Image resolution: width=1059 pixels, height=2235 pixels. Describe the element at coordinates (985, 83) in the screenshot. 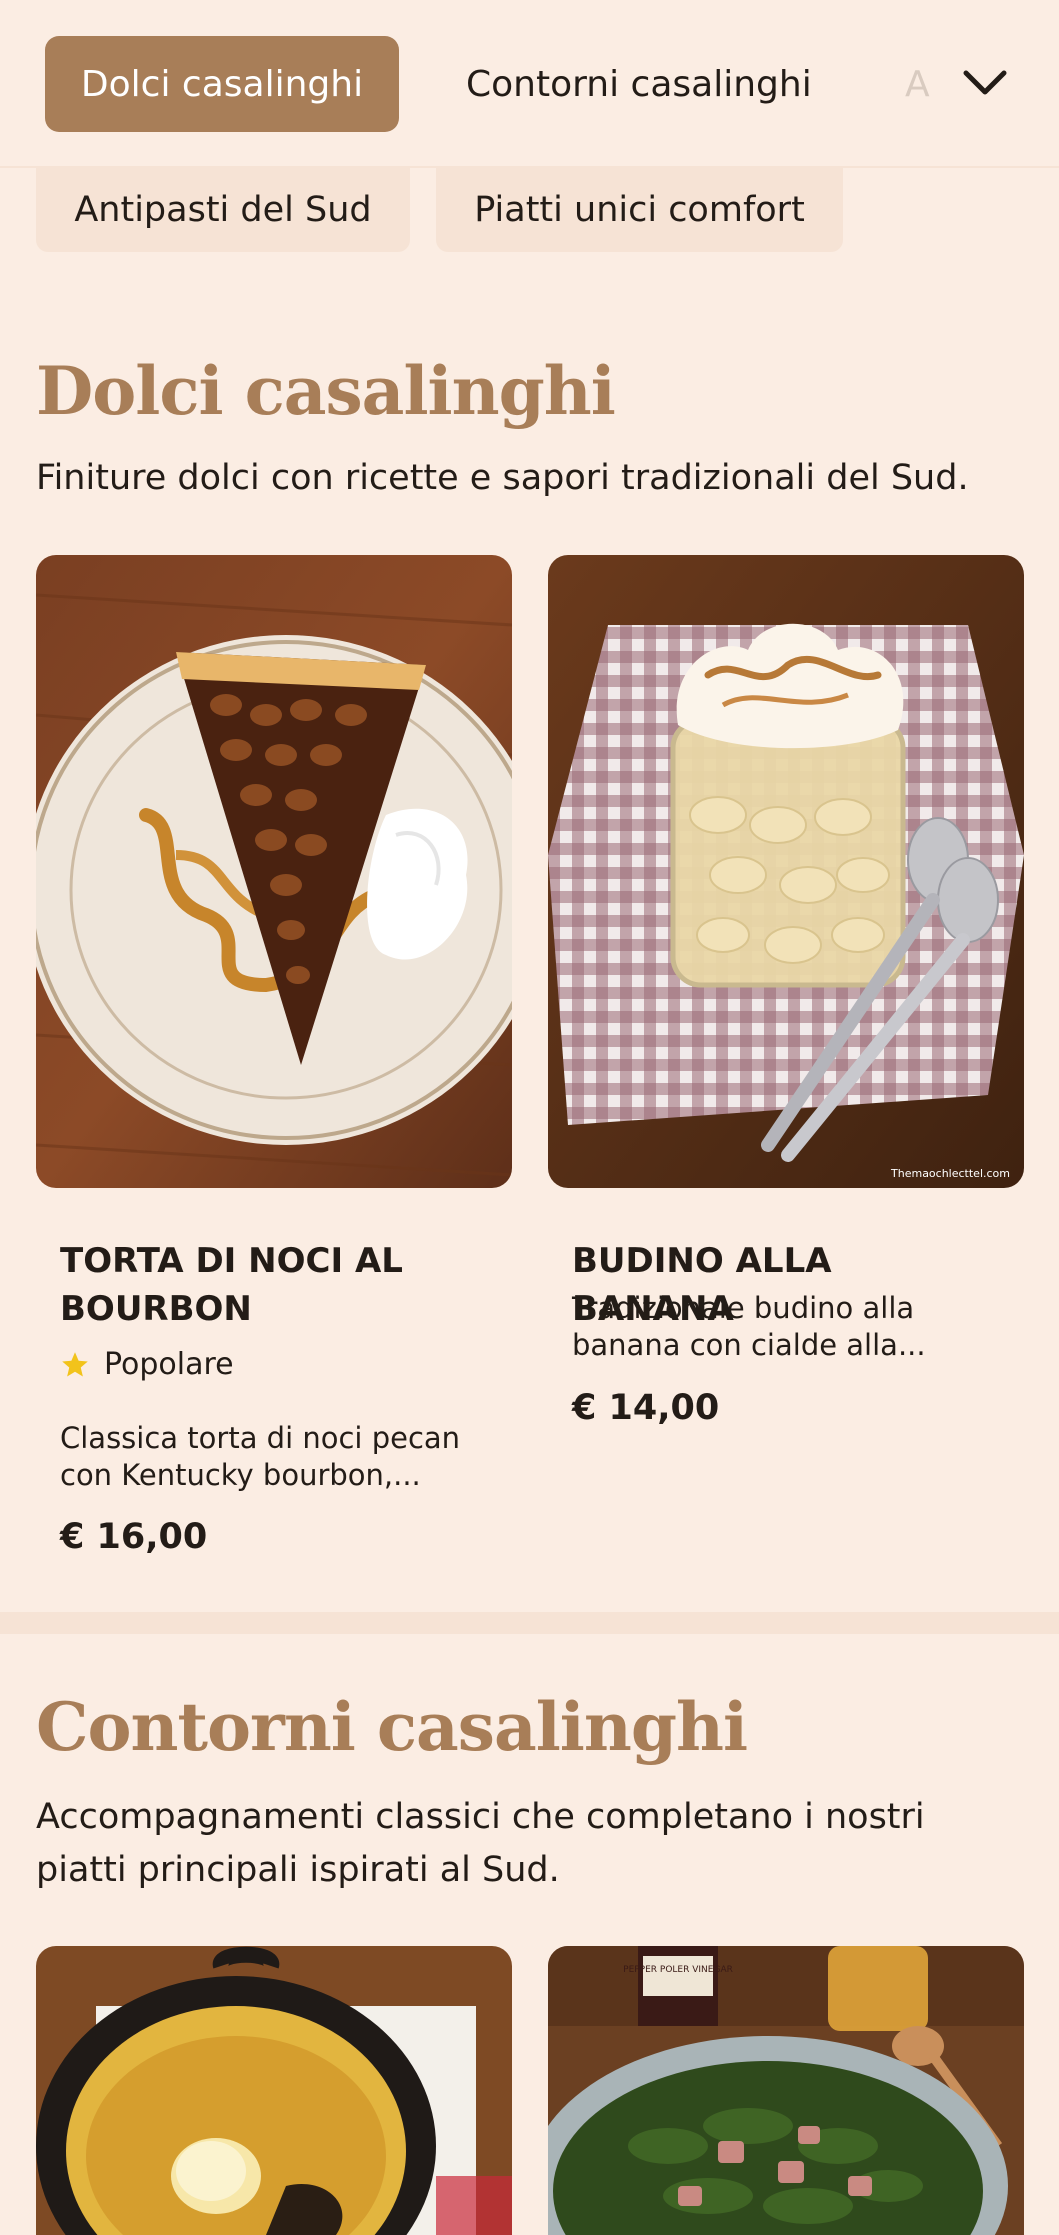

I see `chevron-down-icon` at that location.